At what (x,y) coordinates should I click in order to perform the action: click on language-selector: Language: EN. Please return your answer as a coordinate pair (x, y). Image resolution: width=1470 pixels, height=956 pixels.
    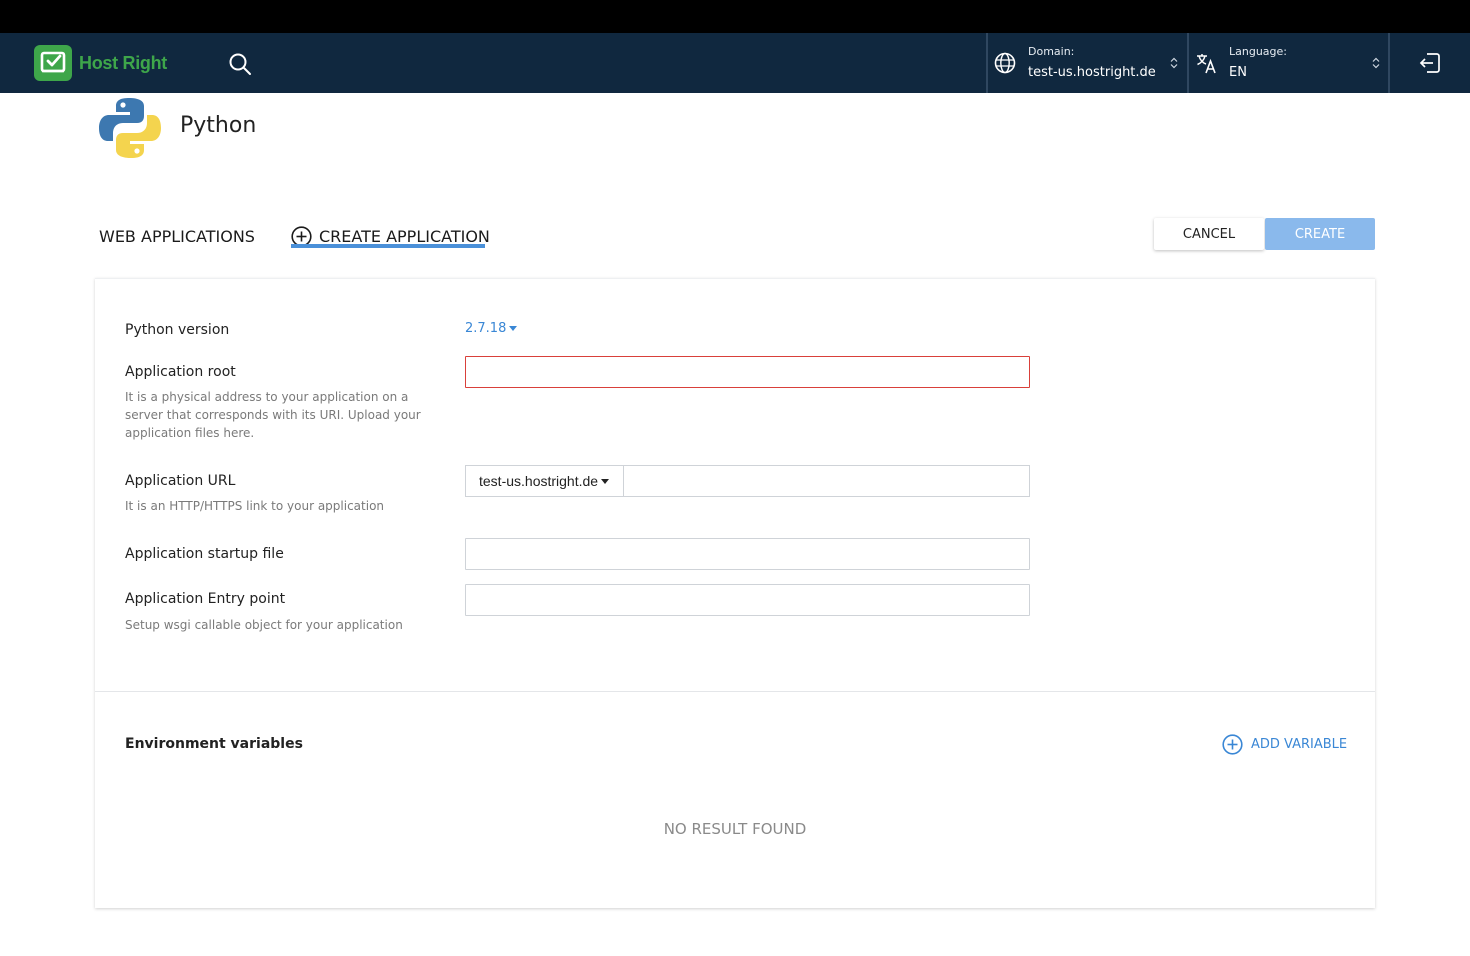
    Looking at the image, I should click on (1289, 63).